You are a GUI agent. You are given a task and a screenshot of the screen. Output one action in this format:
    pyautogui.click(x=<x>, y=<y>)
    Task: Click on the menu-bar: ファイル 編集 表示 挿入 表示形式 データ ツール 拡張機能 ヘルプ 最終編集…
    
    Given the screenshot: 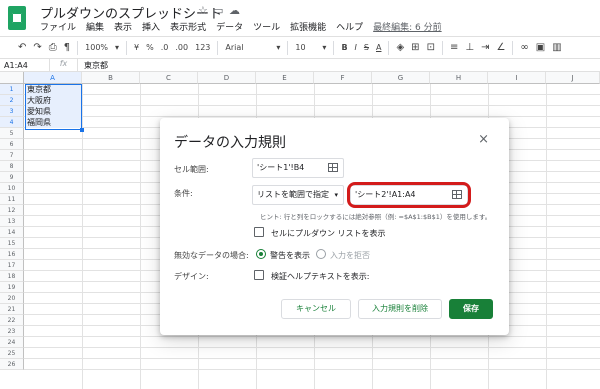 What is the action you would take?
    pyautogui.click(x=241, y=26)
    